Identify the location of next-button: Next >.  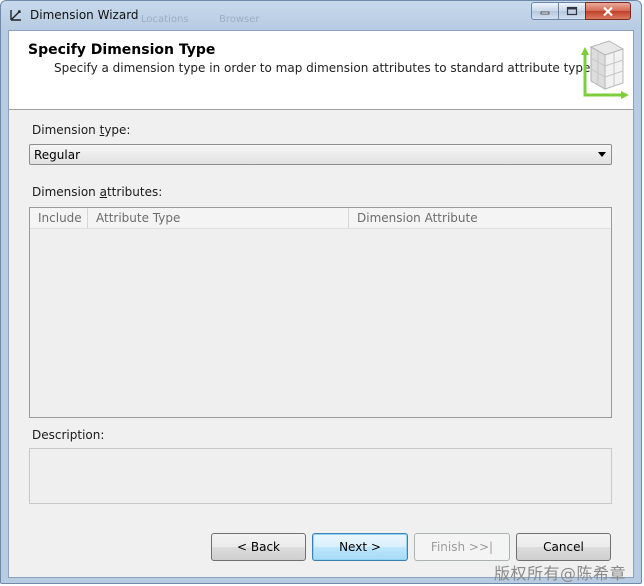
(360, 547).